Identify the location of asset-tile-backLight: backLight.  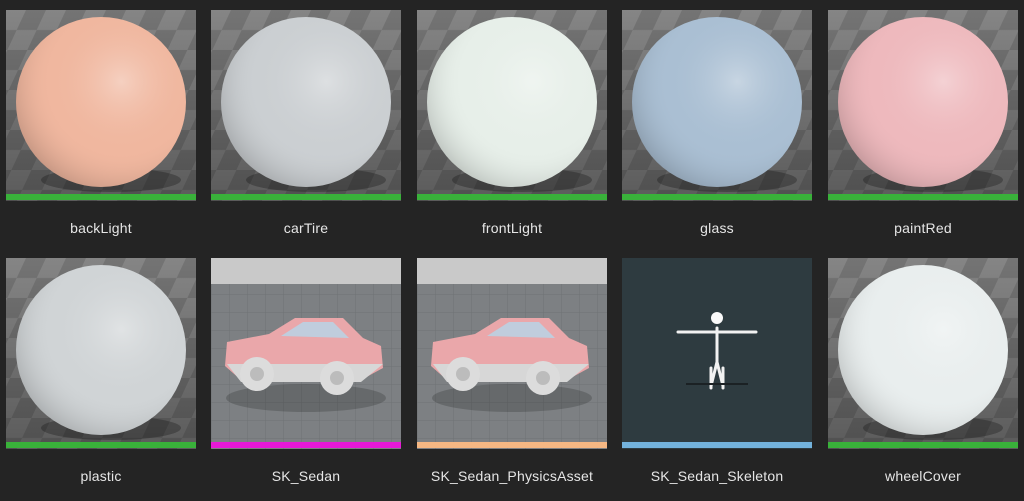
(101, 131).